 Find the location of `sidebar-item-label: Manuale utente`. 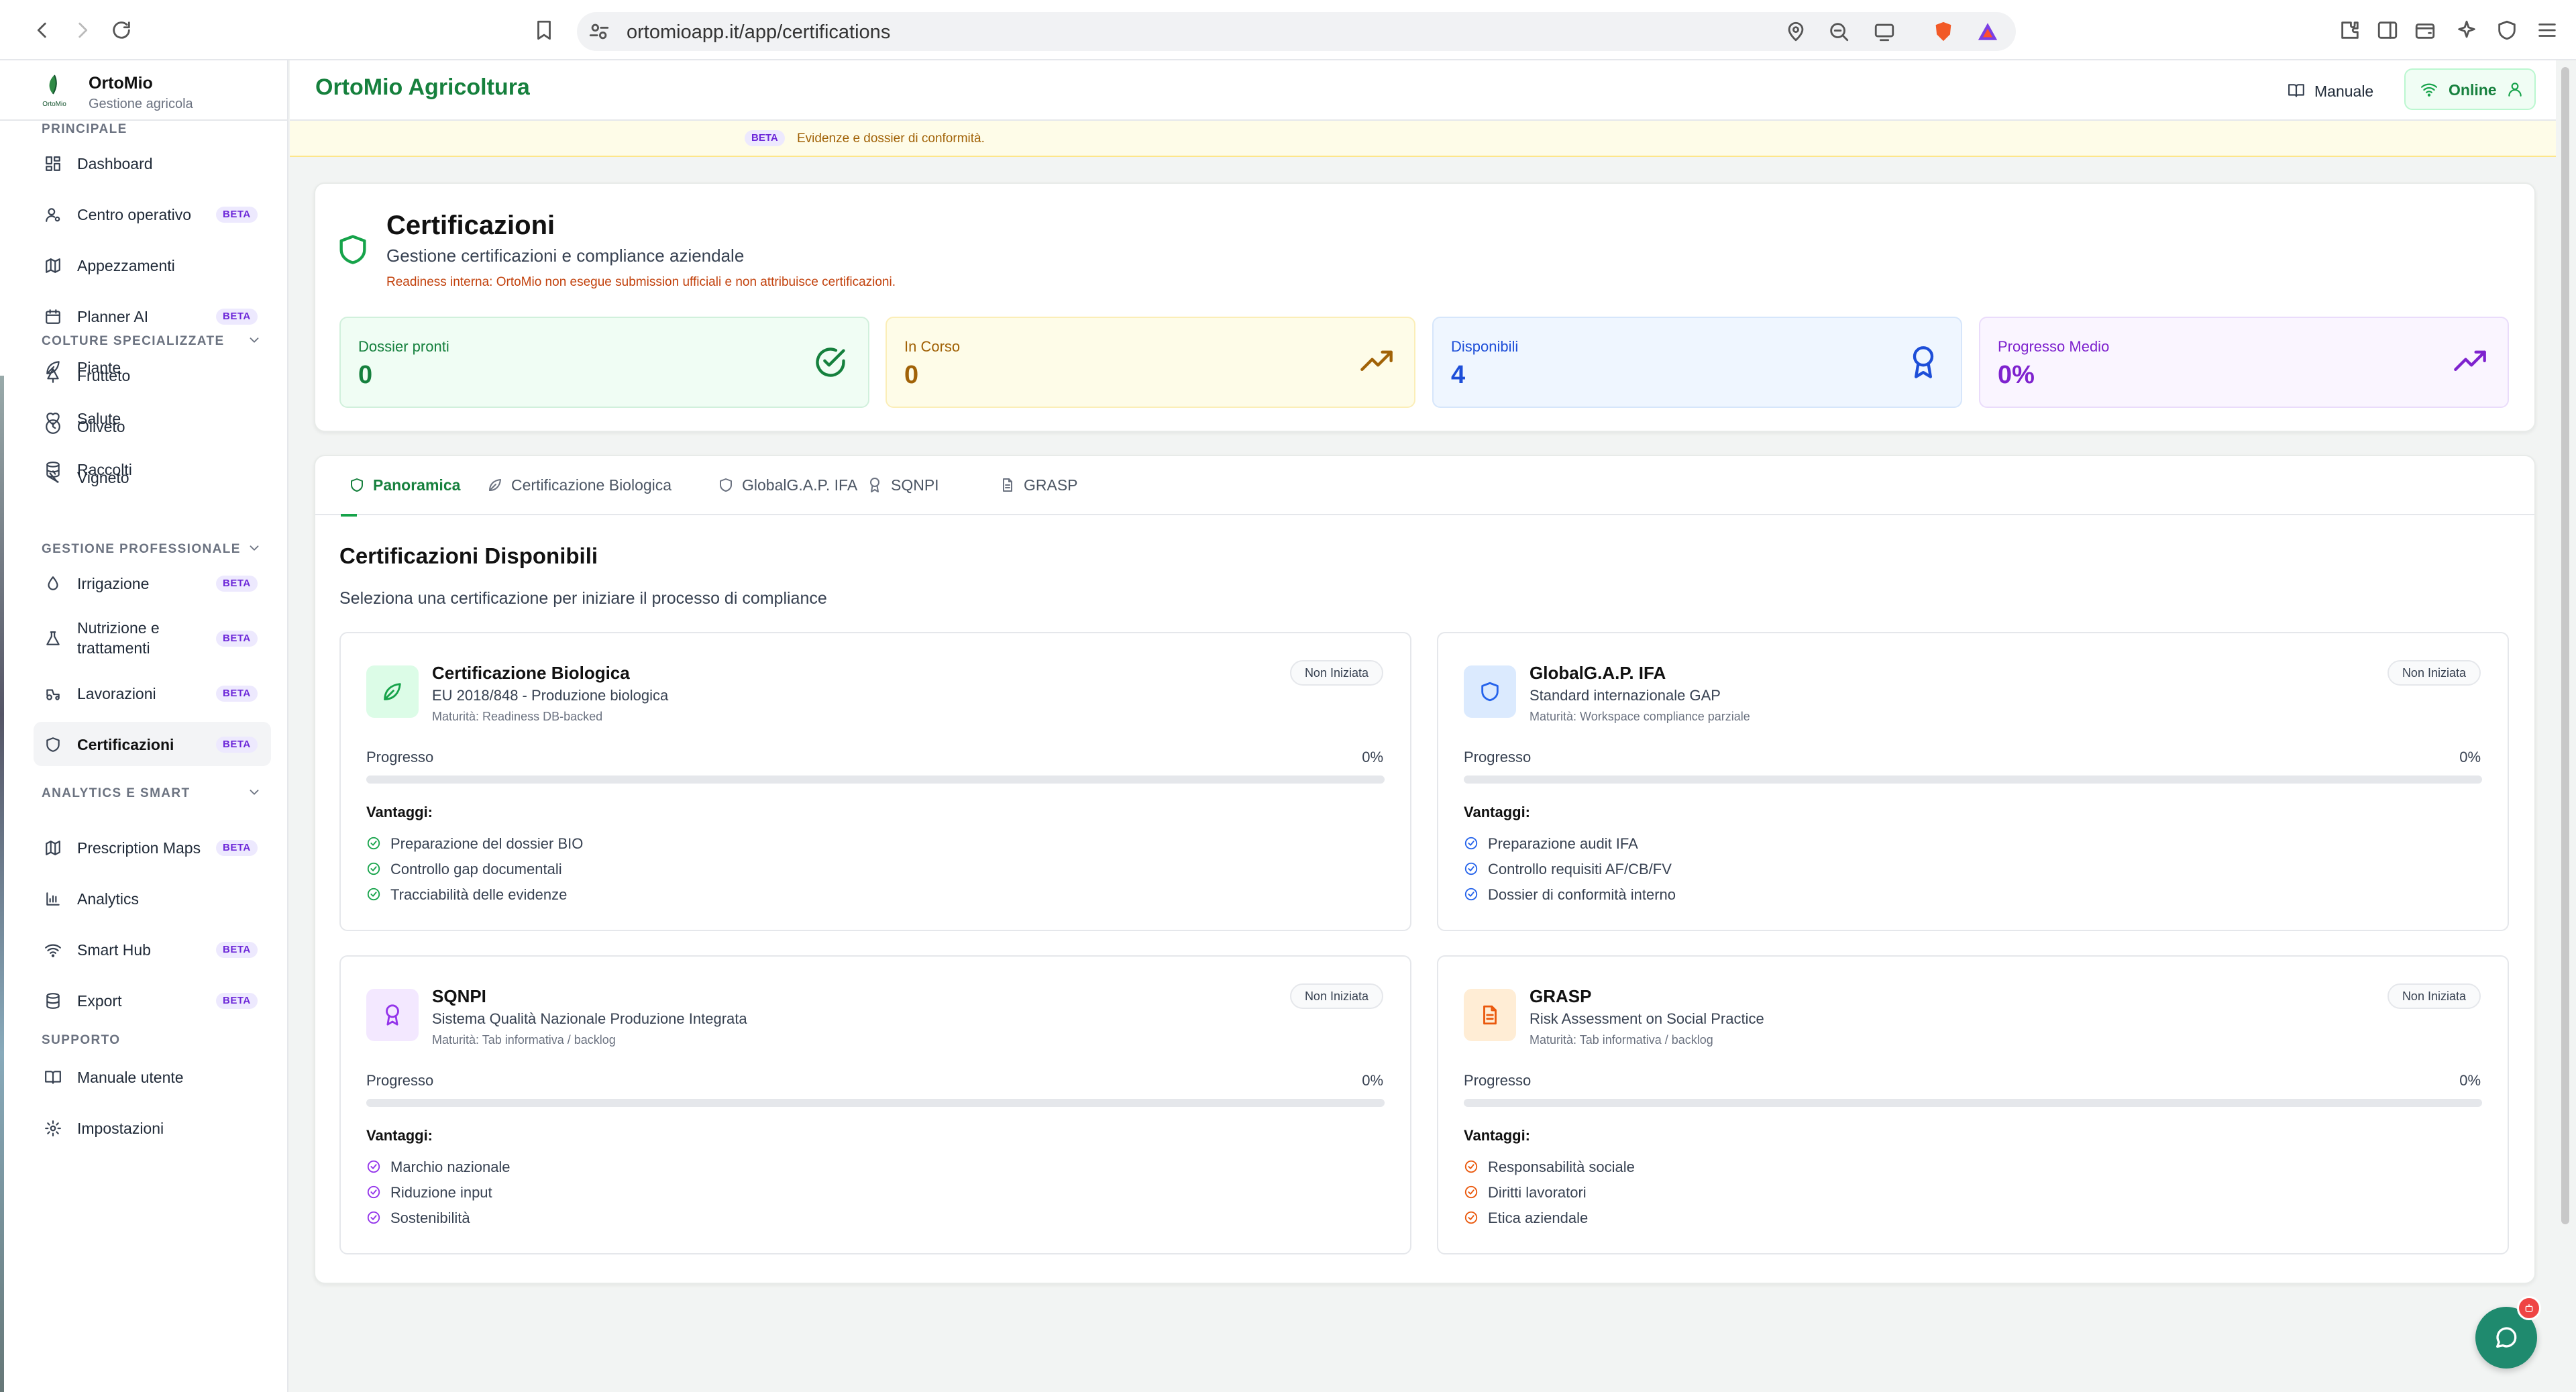

sidebar-item-label: Manuale utente is located at coordinates (130, 1077).